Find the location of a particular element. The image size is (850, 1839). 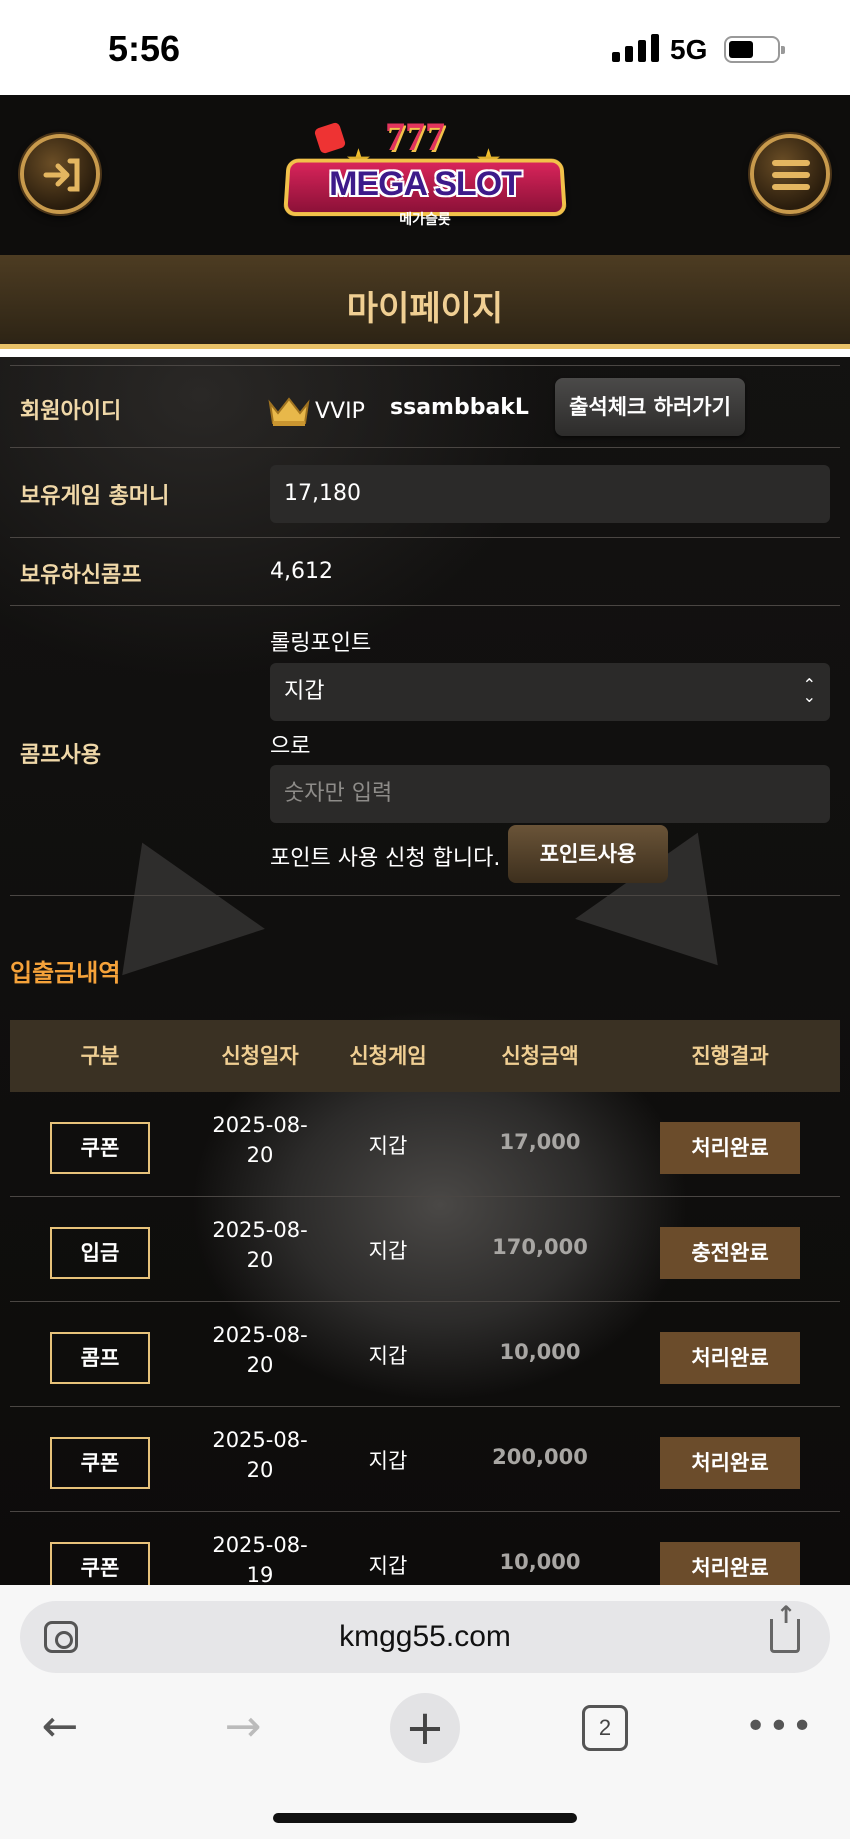

signal-icon is located at coordinates (636, 48).